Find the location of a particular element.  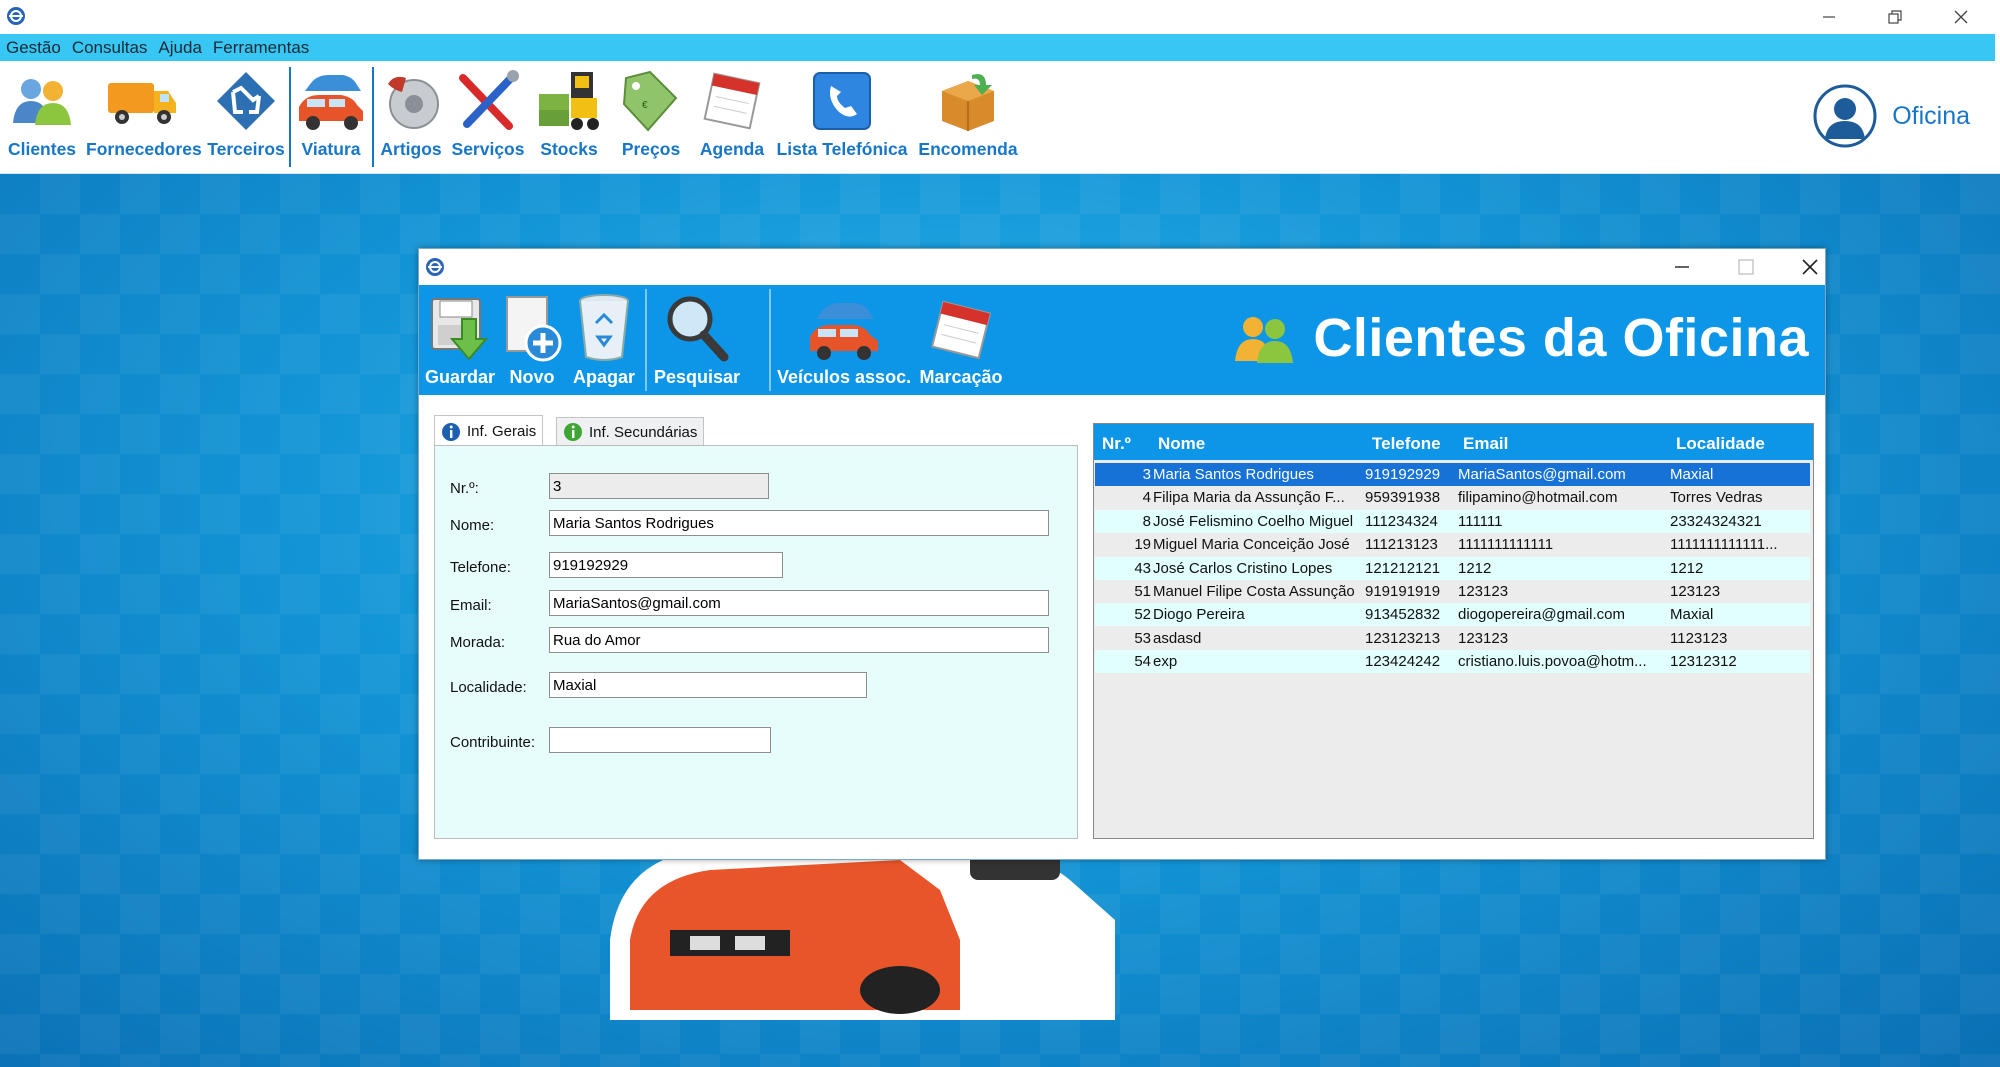

veiculos-assoc-button: Veículos assoc. is located at coordinates (844, 337).